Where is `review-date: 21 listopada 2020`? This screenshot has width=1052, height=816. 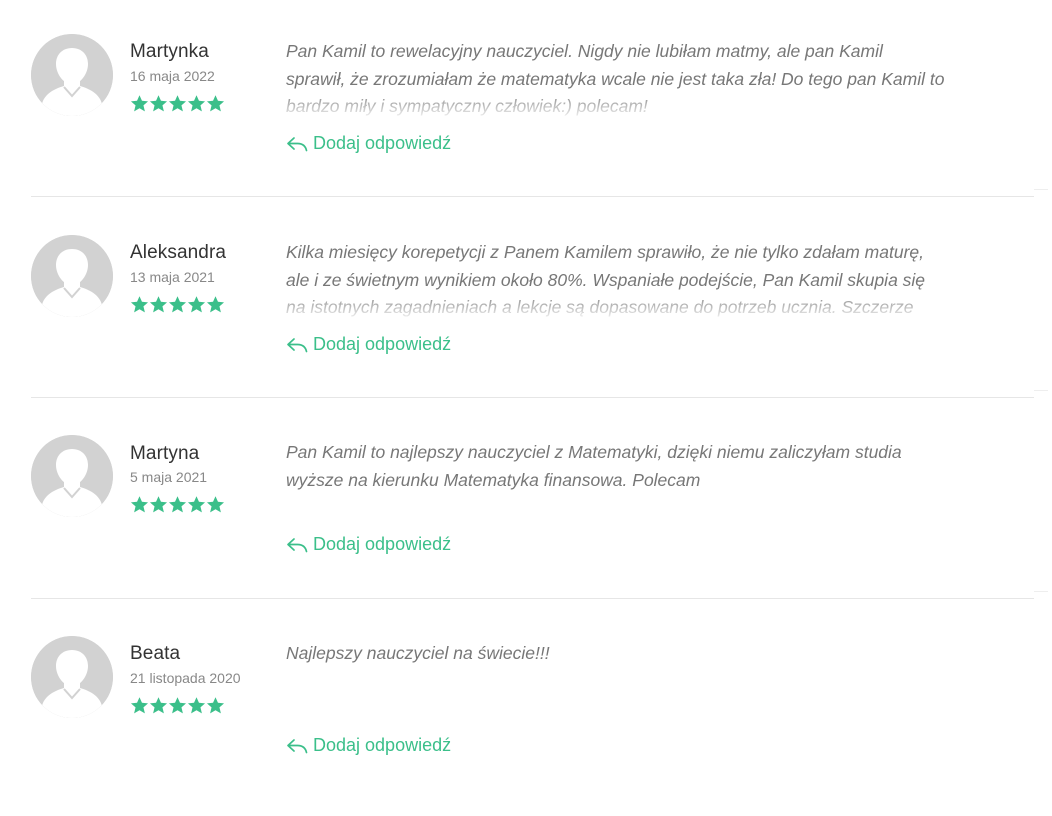
review-date: 21 listopada 2020 is located at coordinates (185, 678).